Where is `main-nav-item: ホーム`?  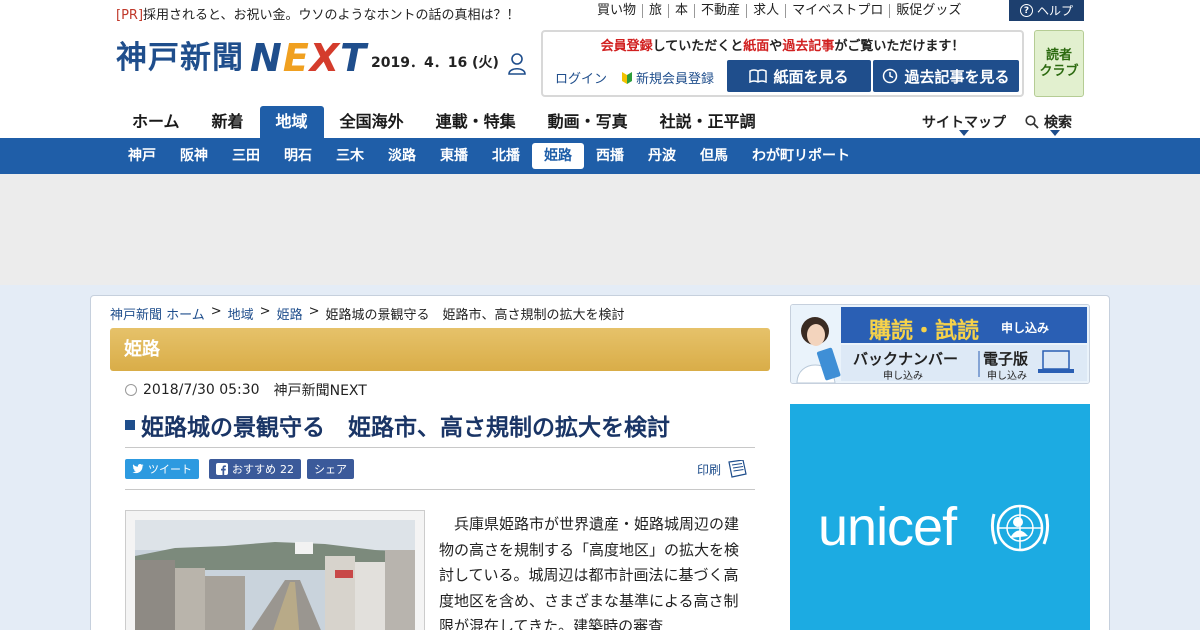 main-nav-item: ホーム is located at coordinates (156, 122).